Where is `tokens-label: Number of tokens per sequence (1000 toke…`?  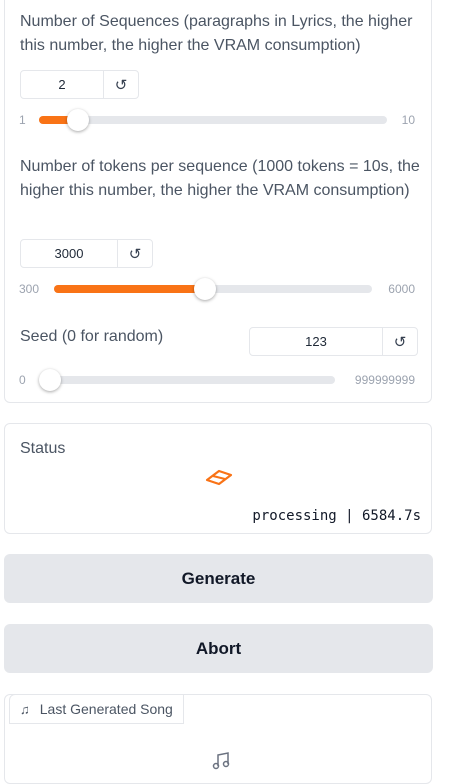
tokens-label: Number of tokens per sequence (1000 toke… is located at coordinates (220, 178).